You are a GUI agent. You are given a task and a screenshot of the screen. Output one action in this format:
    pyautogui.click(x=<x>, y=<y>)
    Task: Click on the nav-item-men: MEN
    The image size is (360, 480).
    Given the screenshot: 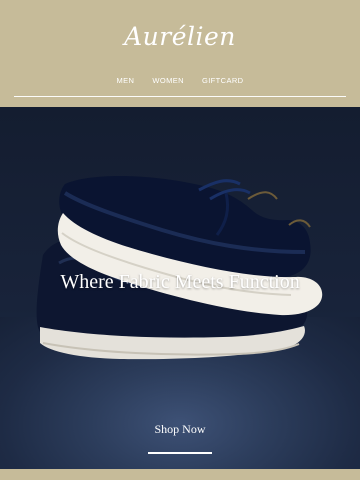 What is the action you would take?
    pyautogui.click(x=126, y=80)
    